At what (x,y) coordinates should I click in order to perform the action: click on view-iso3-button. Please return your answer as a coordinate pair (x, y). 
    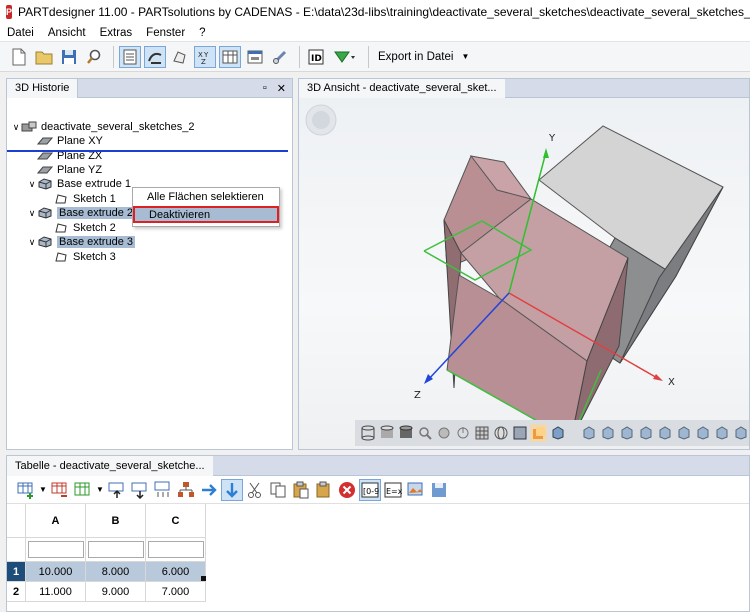
    Looking at the image, I should click on (721, 433).